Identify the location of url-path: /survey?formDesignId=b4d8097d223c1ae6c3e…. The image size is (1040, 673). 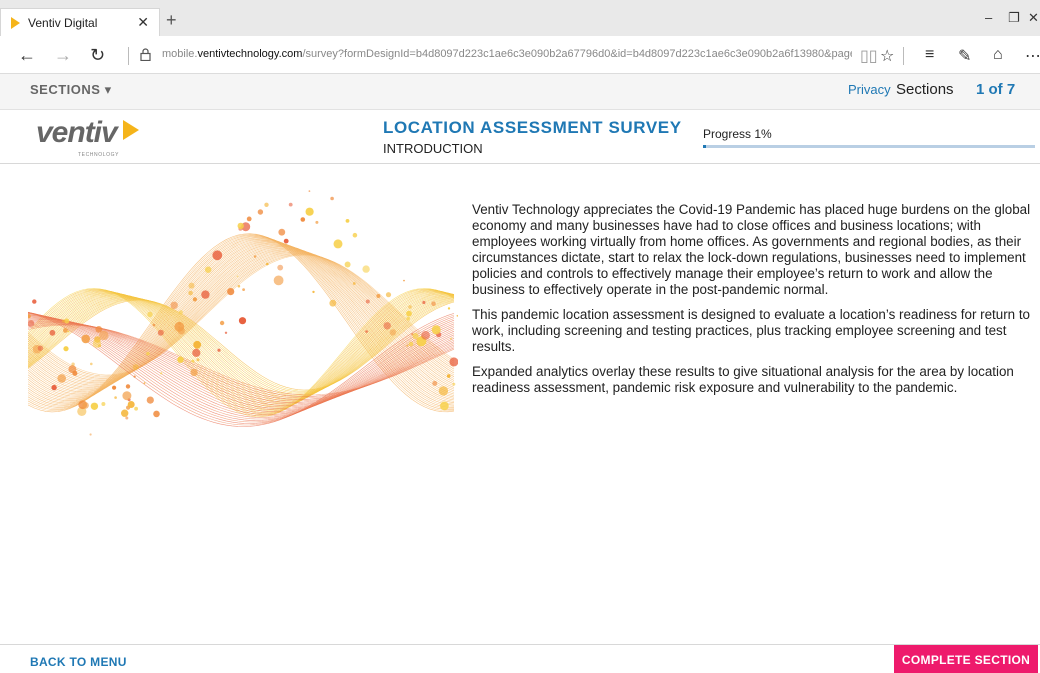
(577, 54).